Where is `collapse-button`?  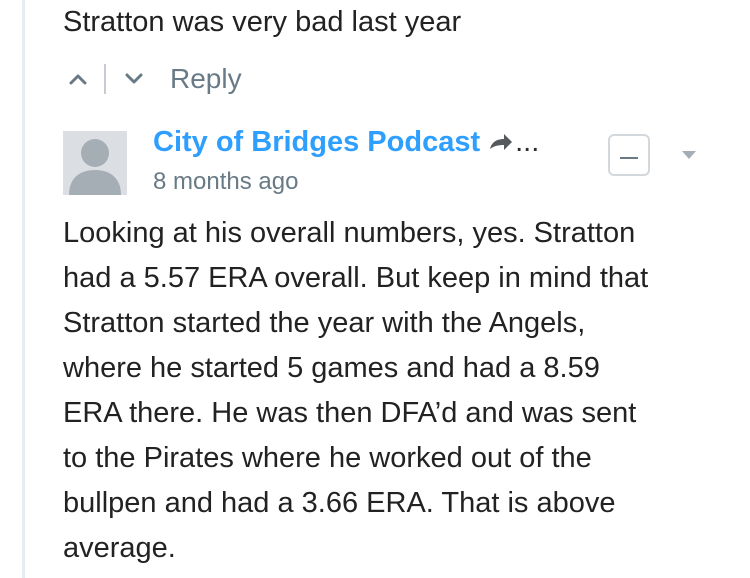
collapse-button is located at coordinates (629, 155).